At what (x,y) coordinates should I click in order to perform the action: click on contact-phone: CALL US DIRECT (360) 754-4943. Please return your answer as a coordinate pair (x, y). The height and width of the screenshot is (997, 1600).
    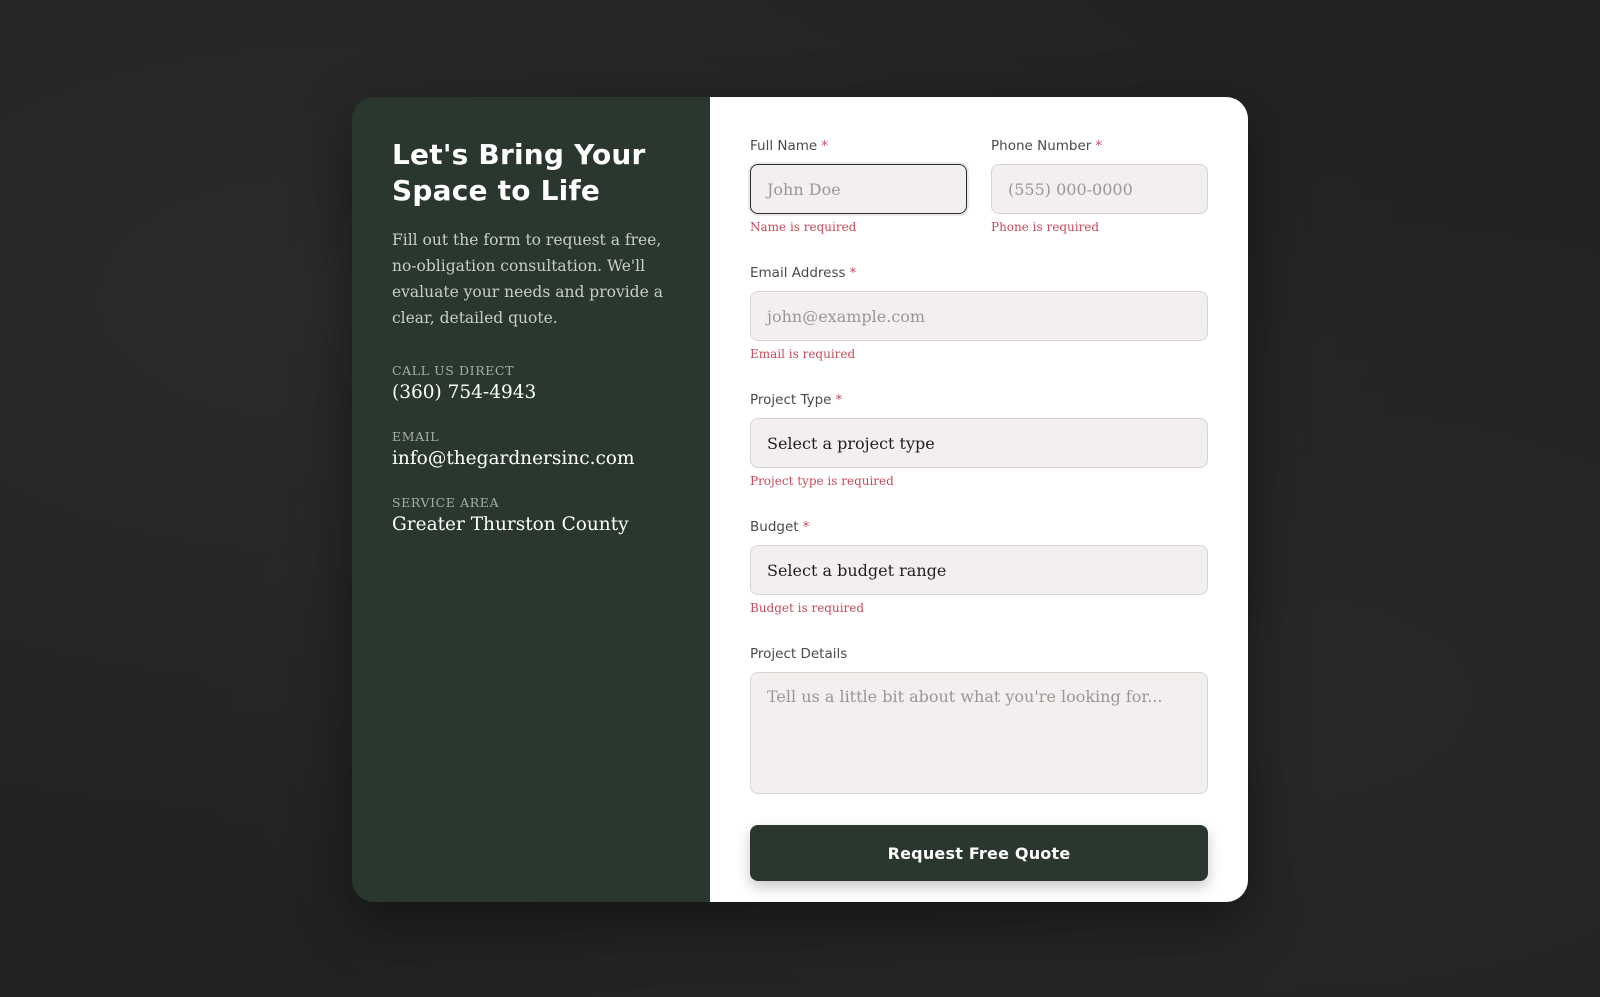
    Looking at the image, I should click on (531, 383).